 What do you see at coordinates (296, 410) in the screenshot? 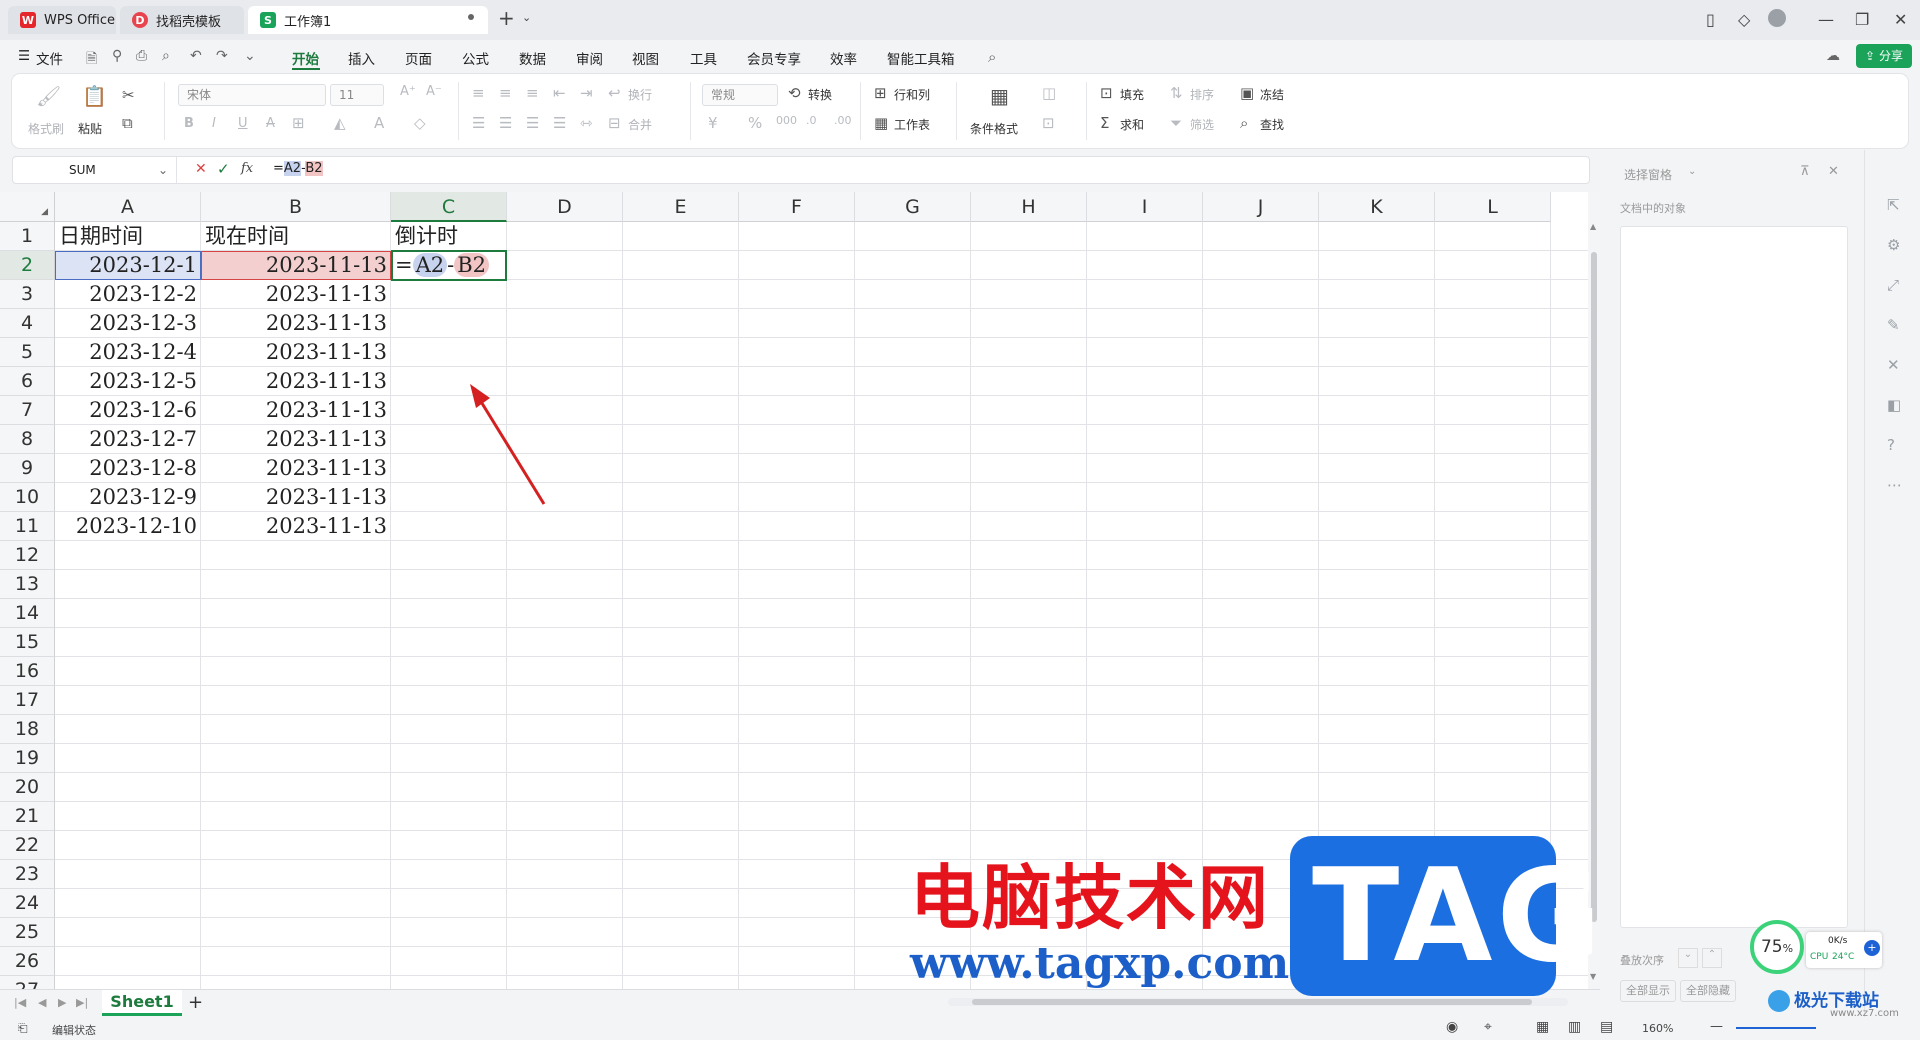
I see `cell-b7: 2023-11-13` at bounding box center [296, 410].